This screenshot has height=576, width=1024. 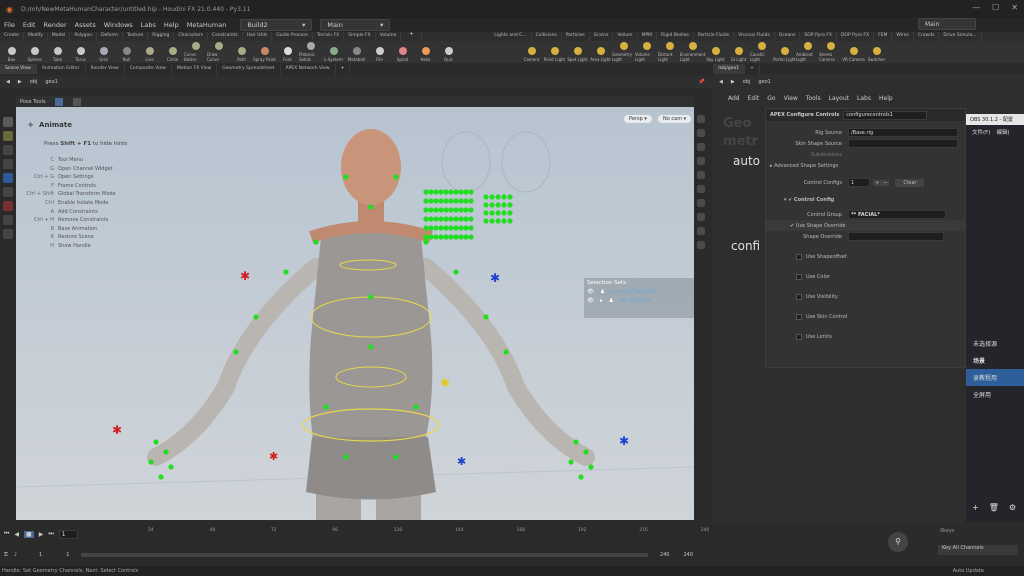 I want to click on menu-windows: Windows, so click(x=118, y=25).